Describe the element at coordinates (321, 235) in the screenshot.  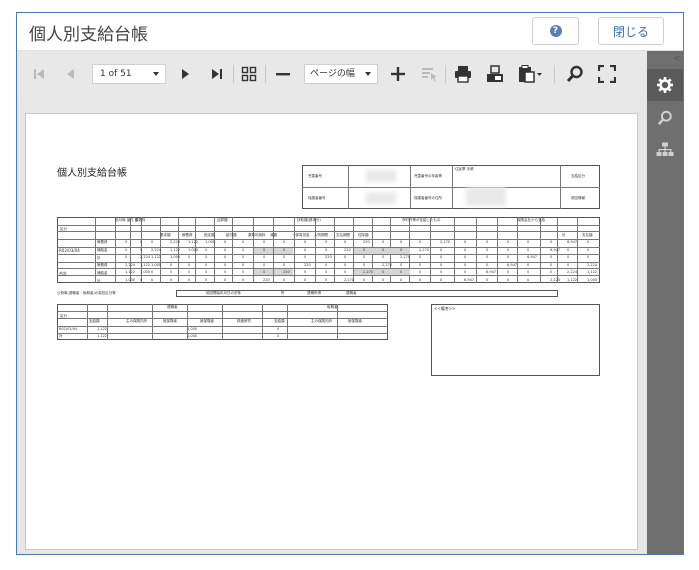
I see `column-subheader: 入院期間` at that location.